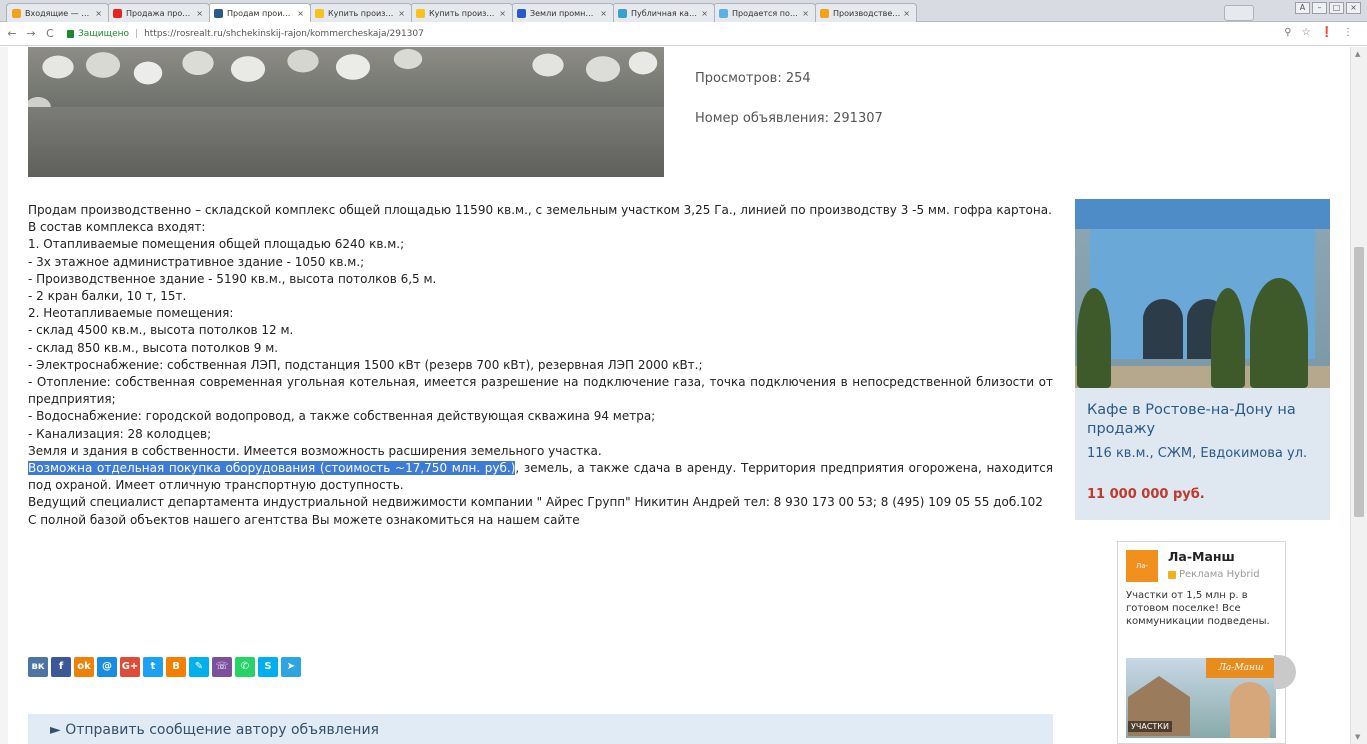  I want to click on facebook-icon: f, so click(61, 667).